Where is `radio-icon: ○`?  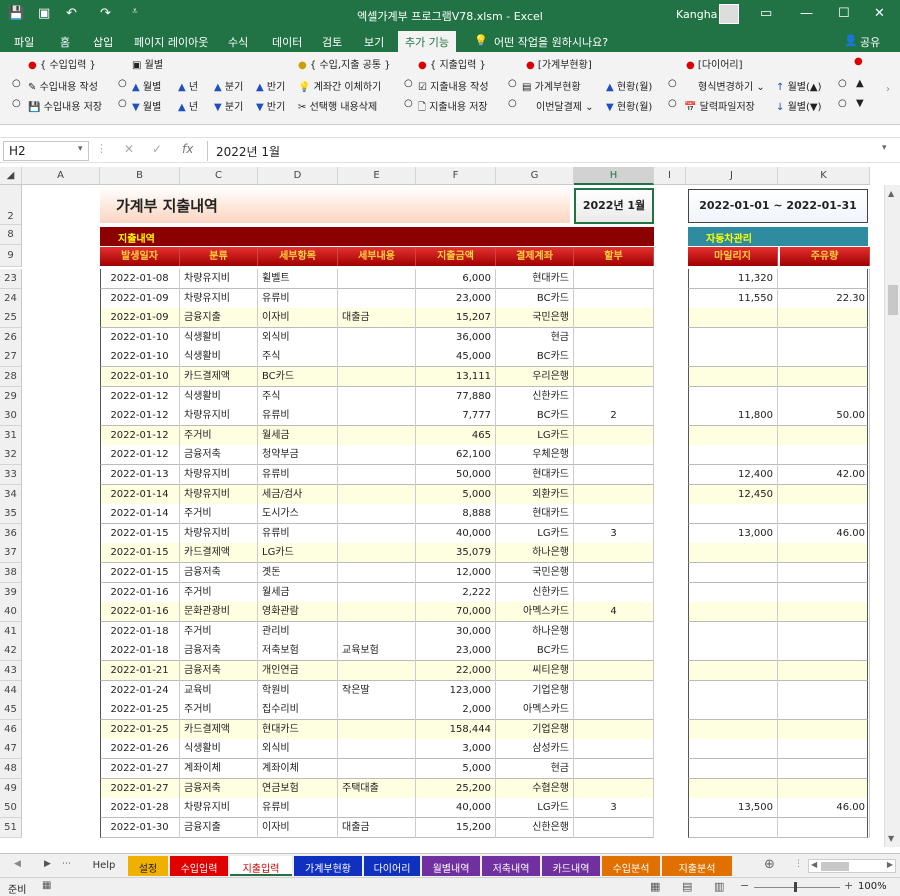
radio-icon: ○ is located at coordinates (842, 83).